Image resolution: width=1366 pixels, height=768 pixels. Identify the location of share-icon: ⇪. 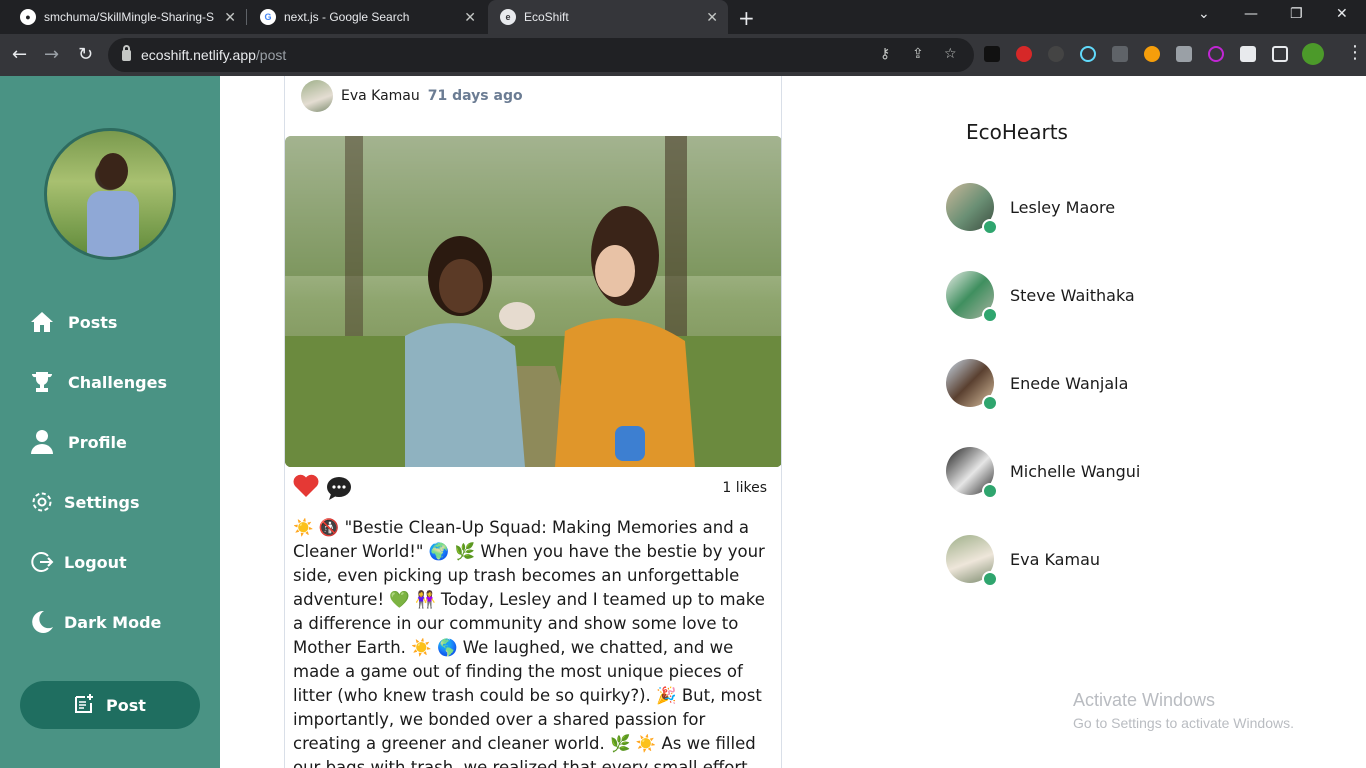
(918, 54).